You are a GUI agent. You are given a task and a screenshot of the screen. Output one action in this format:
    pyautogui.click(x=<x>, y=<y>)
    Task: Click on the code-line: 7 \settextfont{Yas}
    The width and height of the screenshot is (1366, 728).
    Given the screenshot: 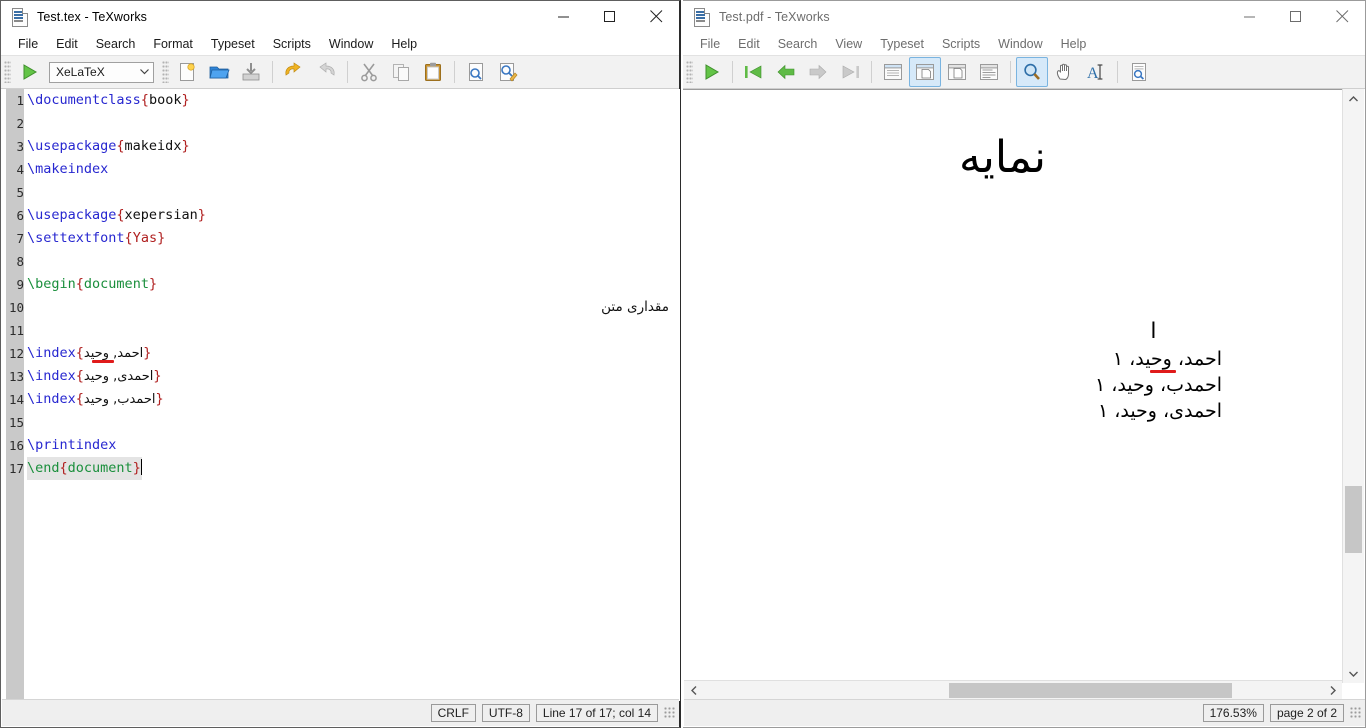 What is the action you would take?
    pyautogui.click(x=340, y=238)
    